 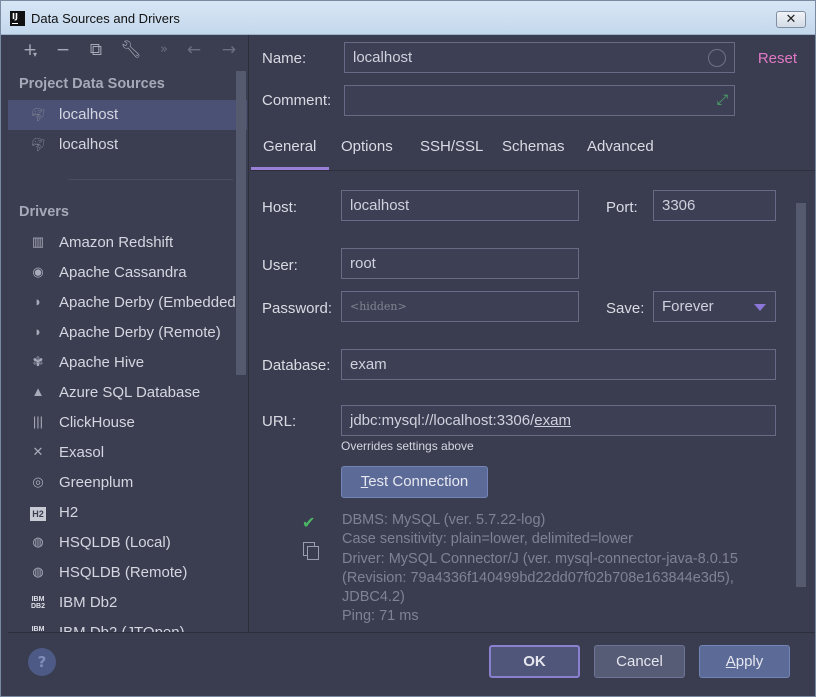 I want to click on host-field: localhost, so click(x=460, y=205).